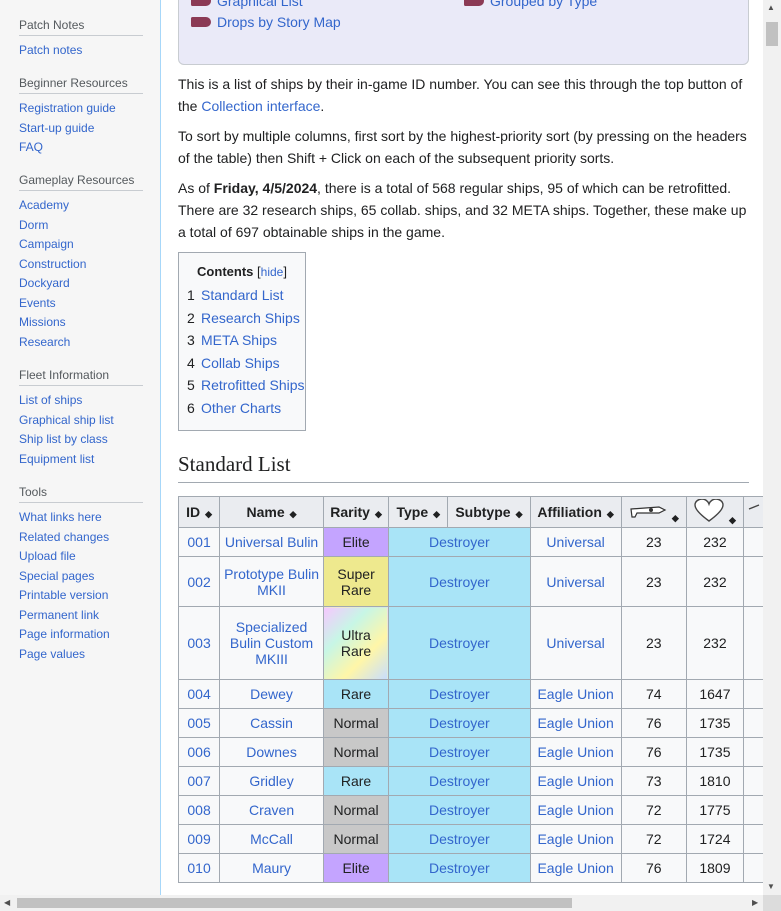  Describe the element at coordinates (653, 512) in the screenshot. I see `column-header-firepower: ◆` at that location.